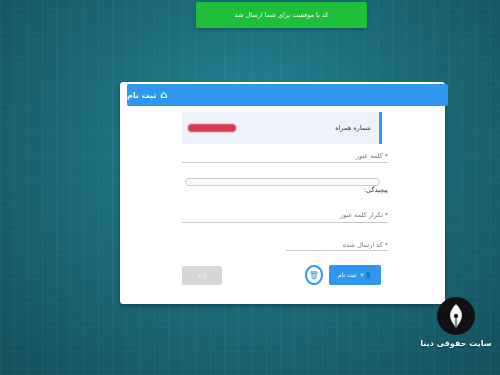 This screenshot has height=375, width=500. Describe the element at coordinates (362, 245) in the screenshot. I see `code-label: کد ارسال شده` at that location.